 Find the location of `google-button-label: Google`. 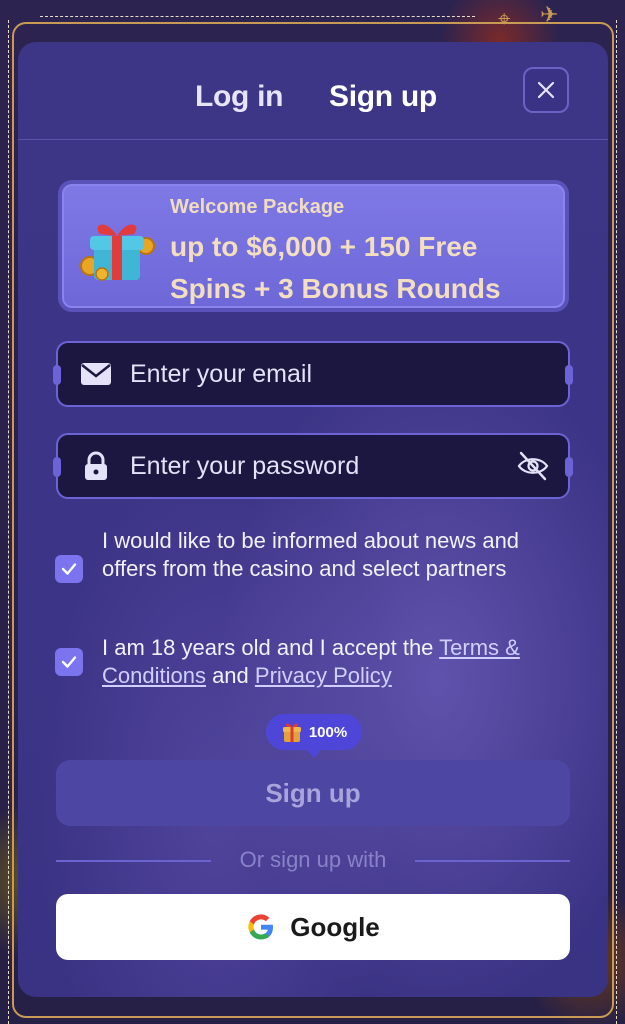

google-button-label: Google is located at coordinates (335, 926).